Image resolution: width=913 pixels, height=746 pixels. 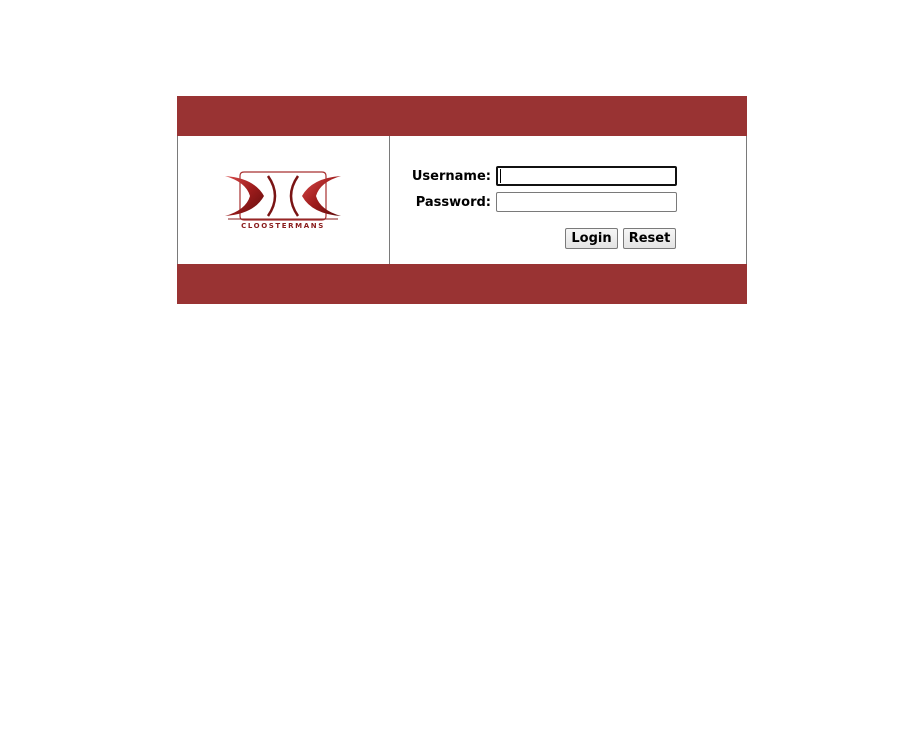 I want to click on logo-cell: CLOOSTERMANS, so click(x=284, y=200).